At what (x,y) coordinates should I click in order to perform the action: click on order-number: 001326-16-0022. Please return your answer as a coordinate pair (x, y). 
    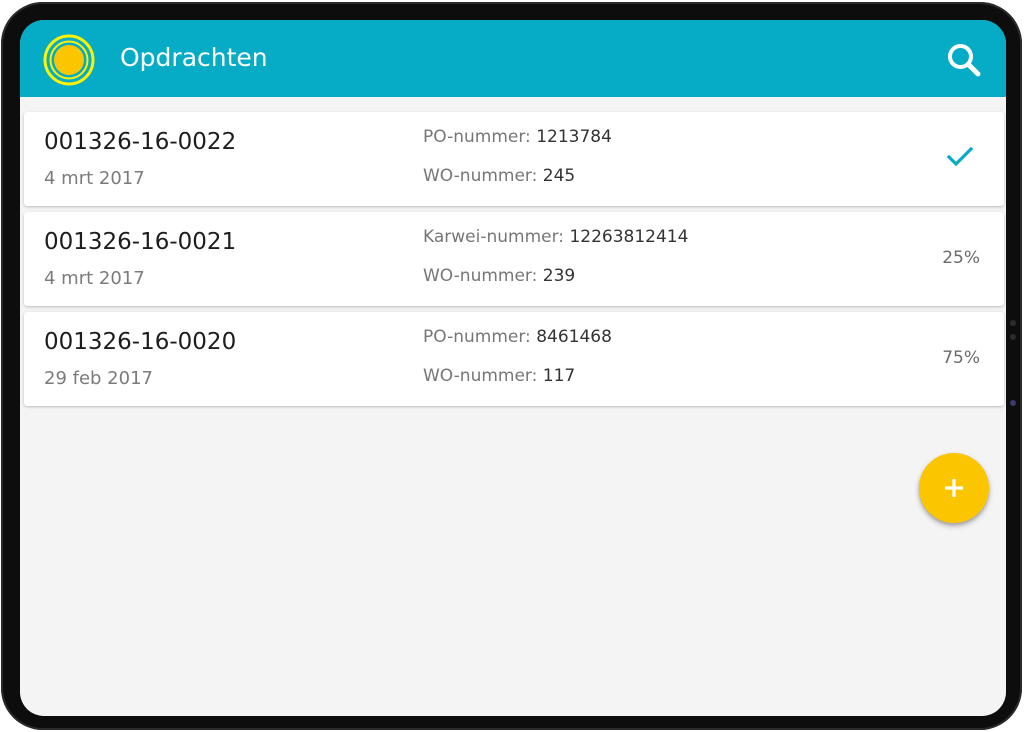
    Looking at the image, I should click on (140, 142).